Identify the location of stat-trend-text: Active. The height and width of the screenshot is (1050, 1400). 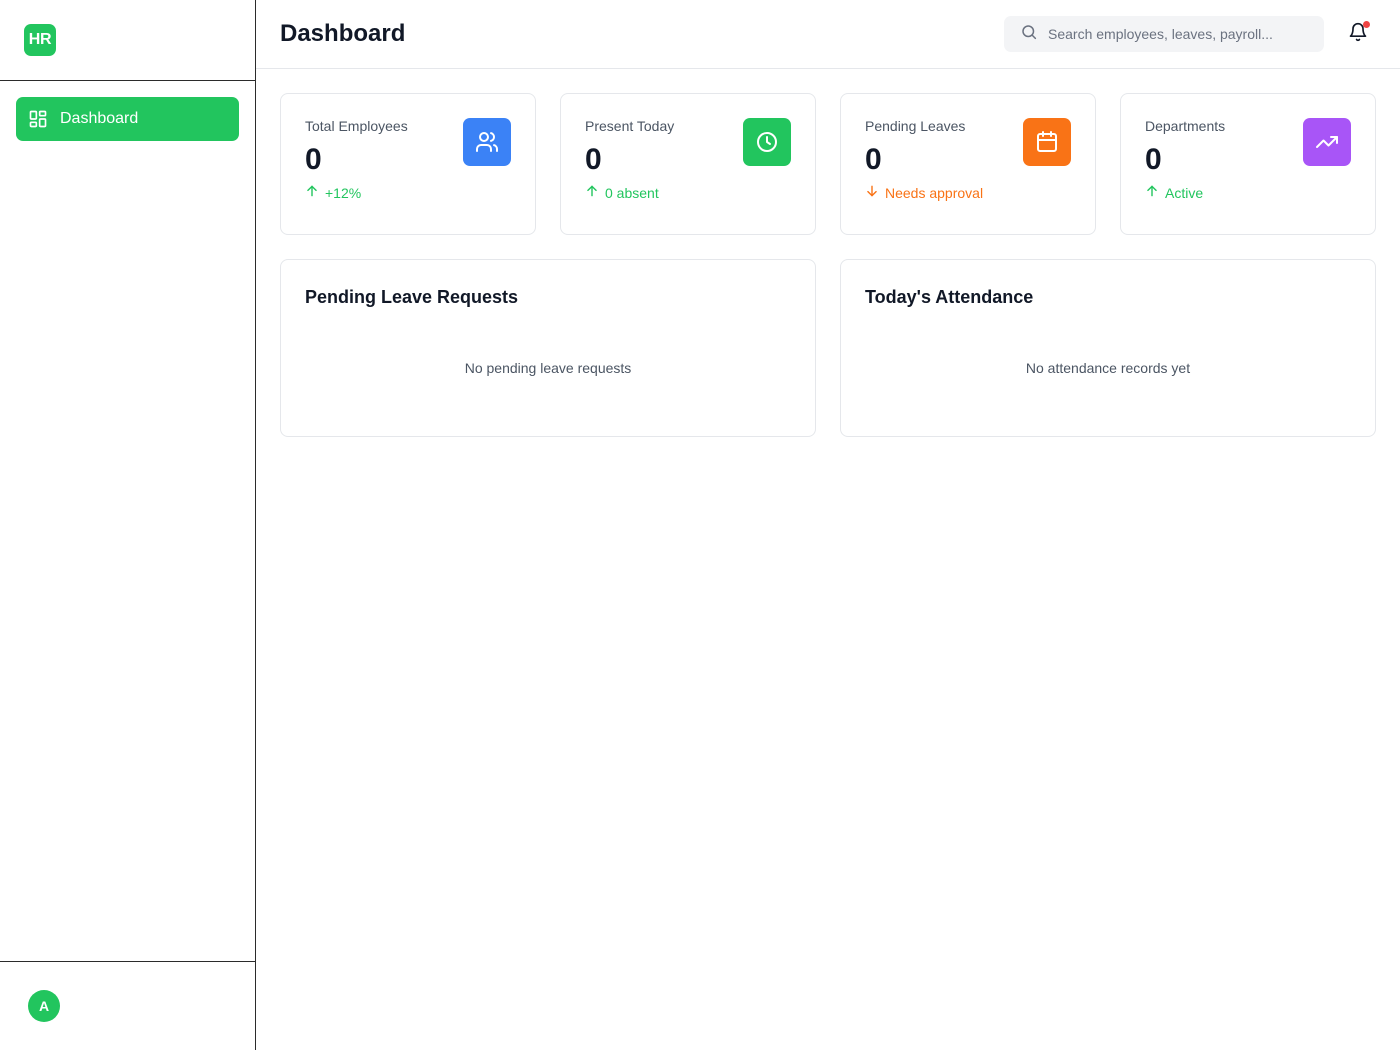
(1184, 192).